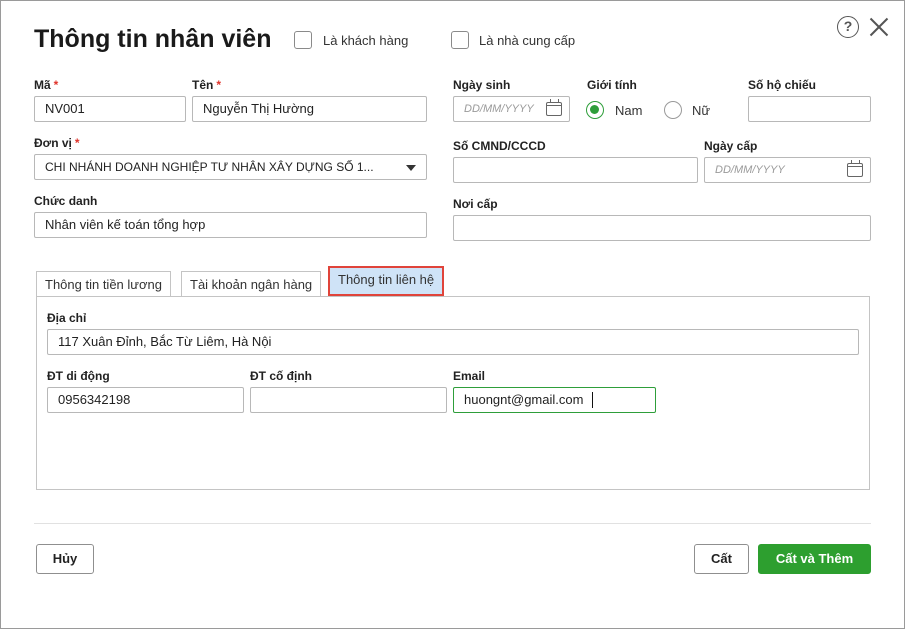  What do you see at coordinates (365, 40) in the screenshot?
I see `customer-checkbox-label: Là khách hàng` at bounding box center [365, 40].